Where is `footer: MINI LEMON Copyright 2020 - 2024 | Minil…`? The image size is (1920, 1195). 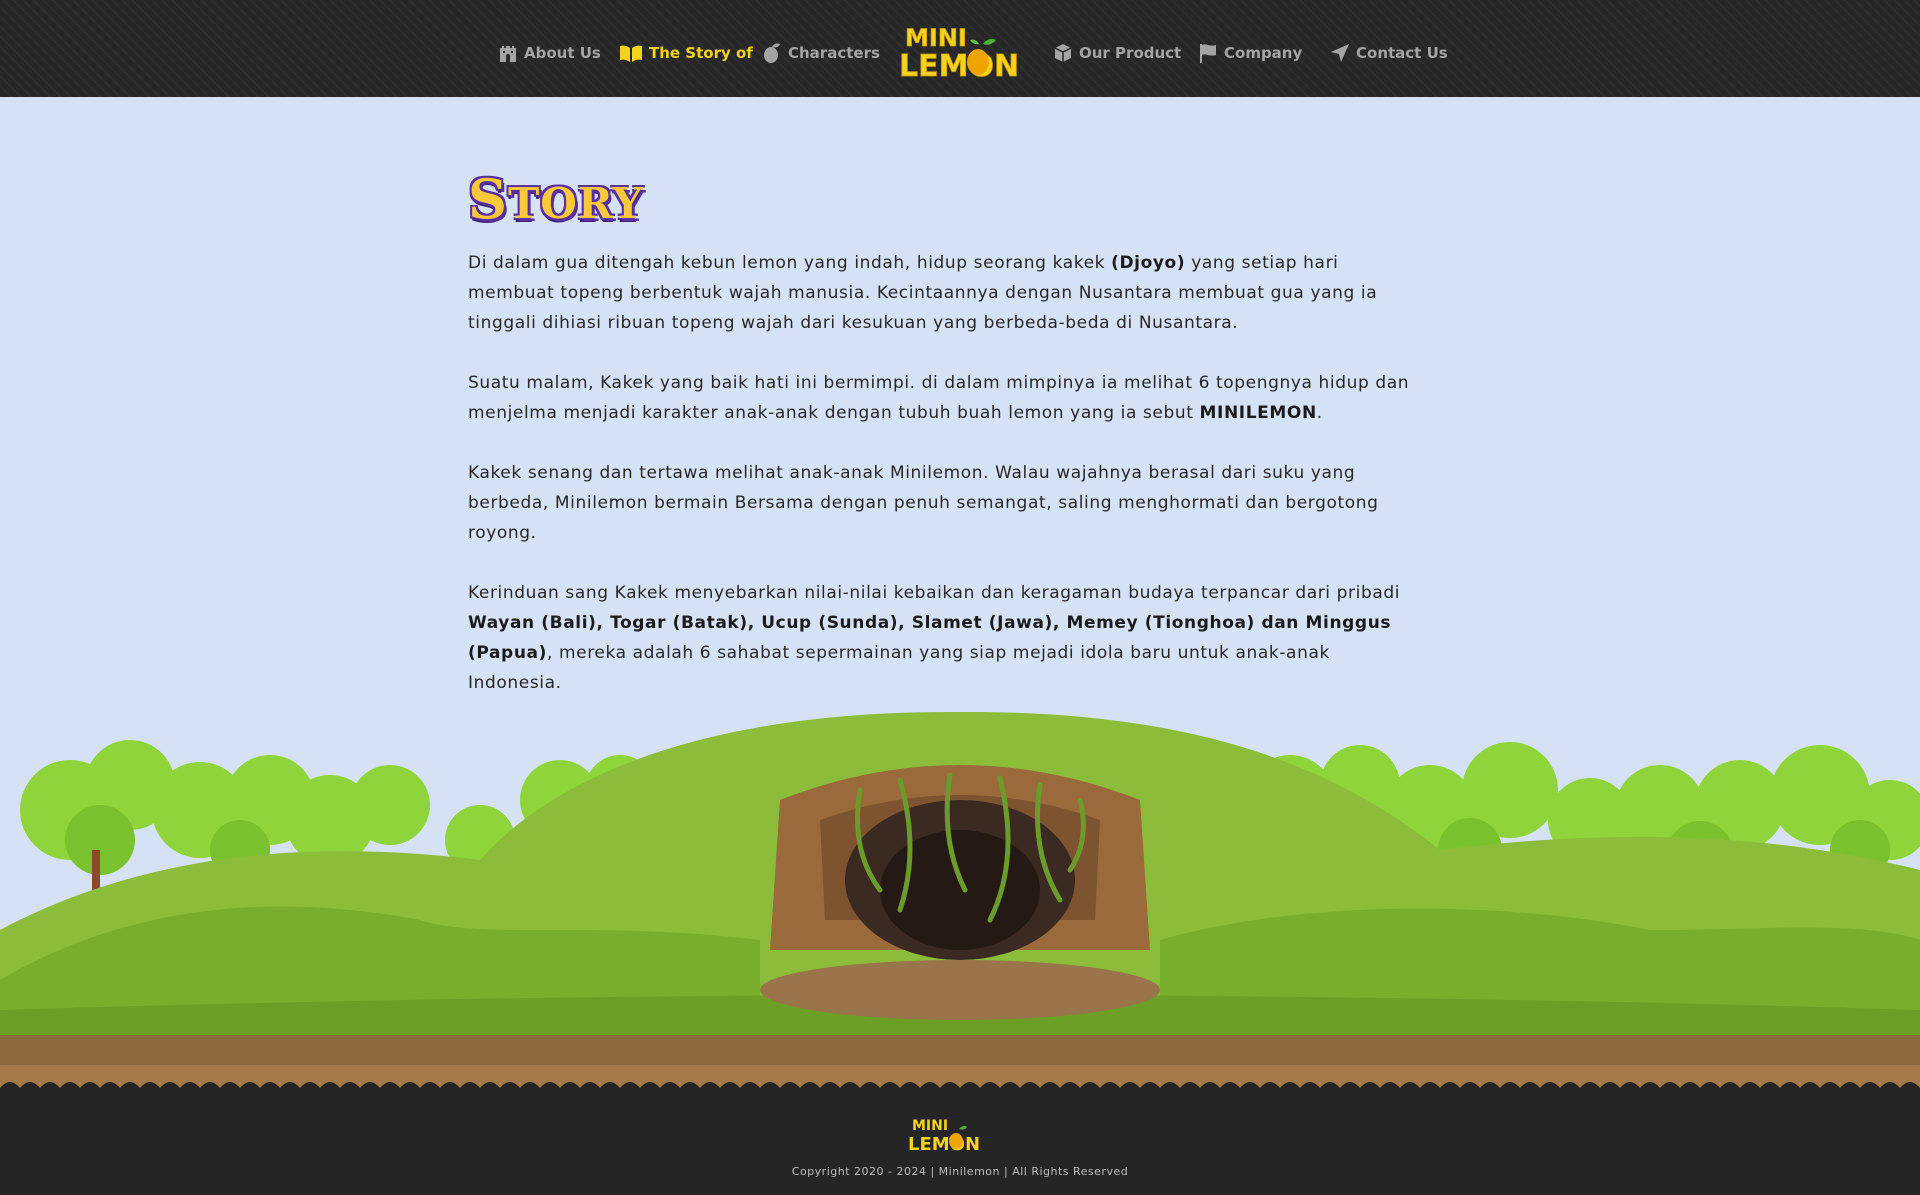 footer: MINI LEMON Copyright 2020 - 2024 | Minil… is located at coordinates (960, 1141).